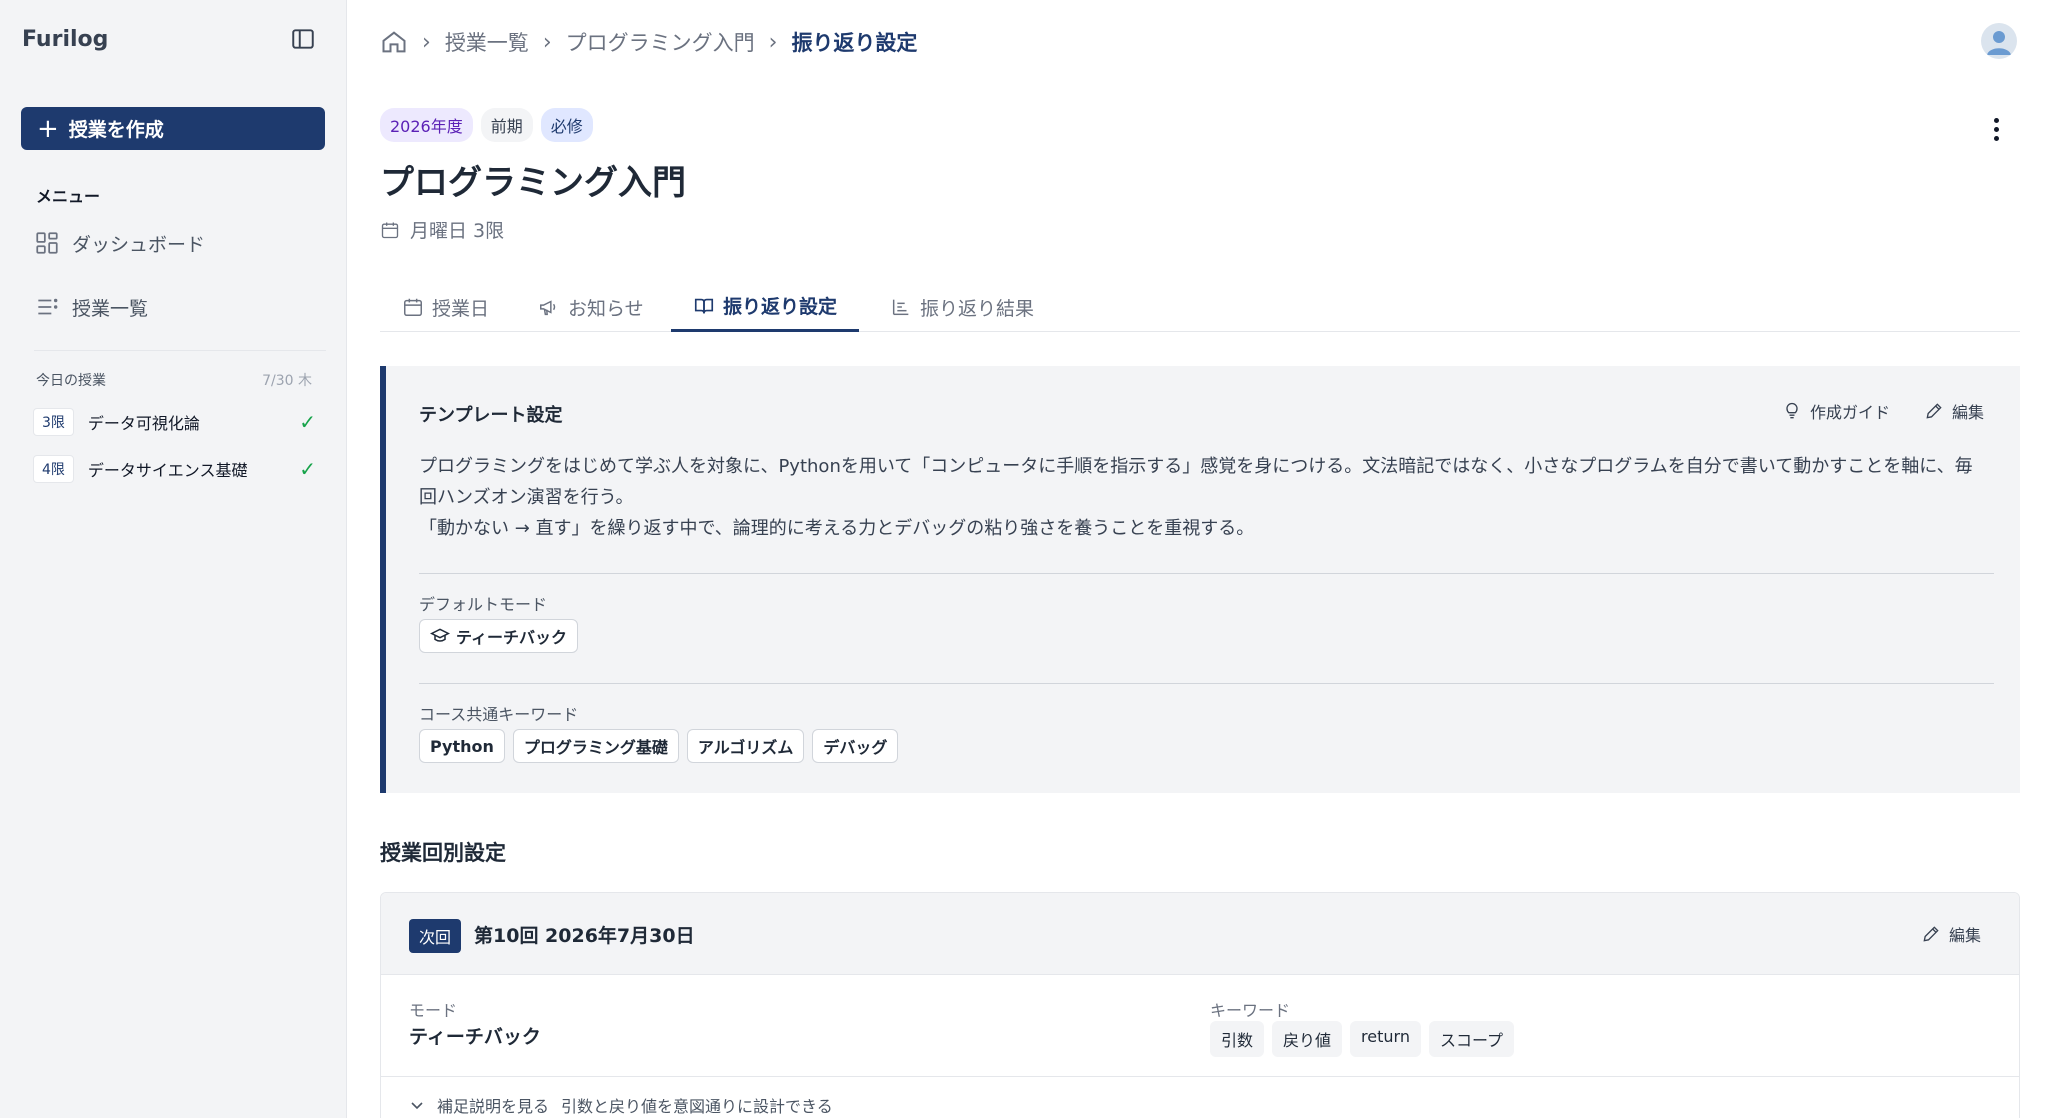 The height and width of the screenshot is (1118, 2048). What do you see at coordinates (287, 381) in the screenshot?
I see `today-date: 7/30 木` at bounding box center [287, 381].